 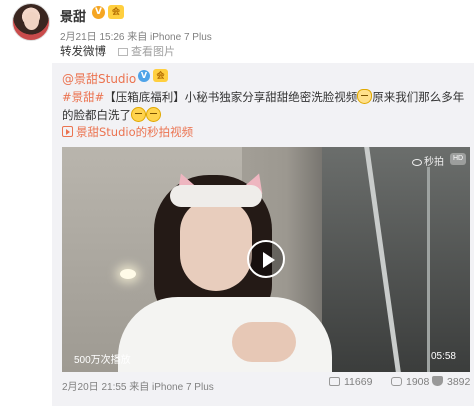 What do you see at coordinates (83, 97) in the screenshot?
I see `hashtag-link: #景甜#` at bounding box center [83, 97].